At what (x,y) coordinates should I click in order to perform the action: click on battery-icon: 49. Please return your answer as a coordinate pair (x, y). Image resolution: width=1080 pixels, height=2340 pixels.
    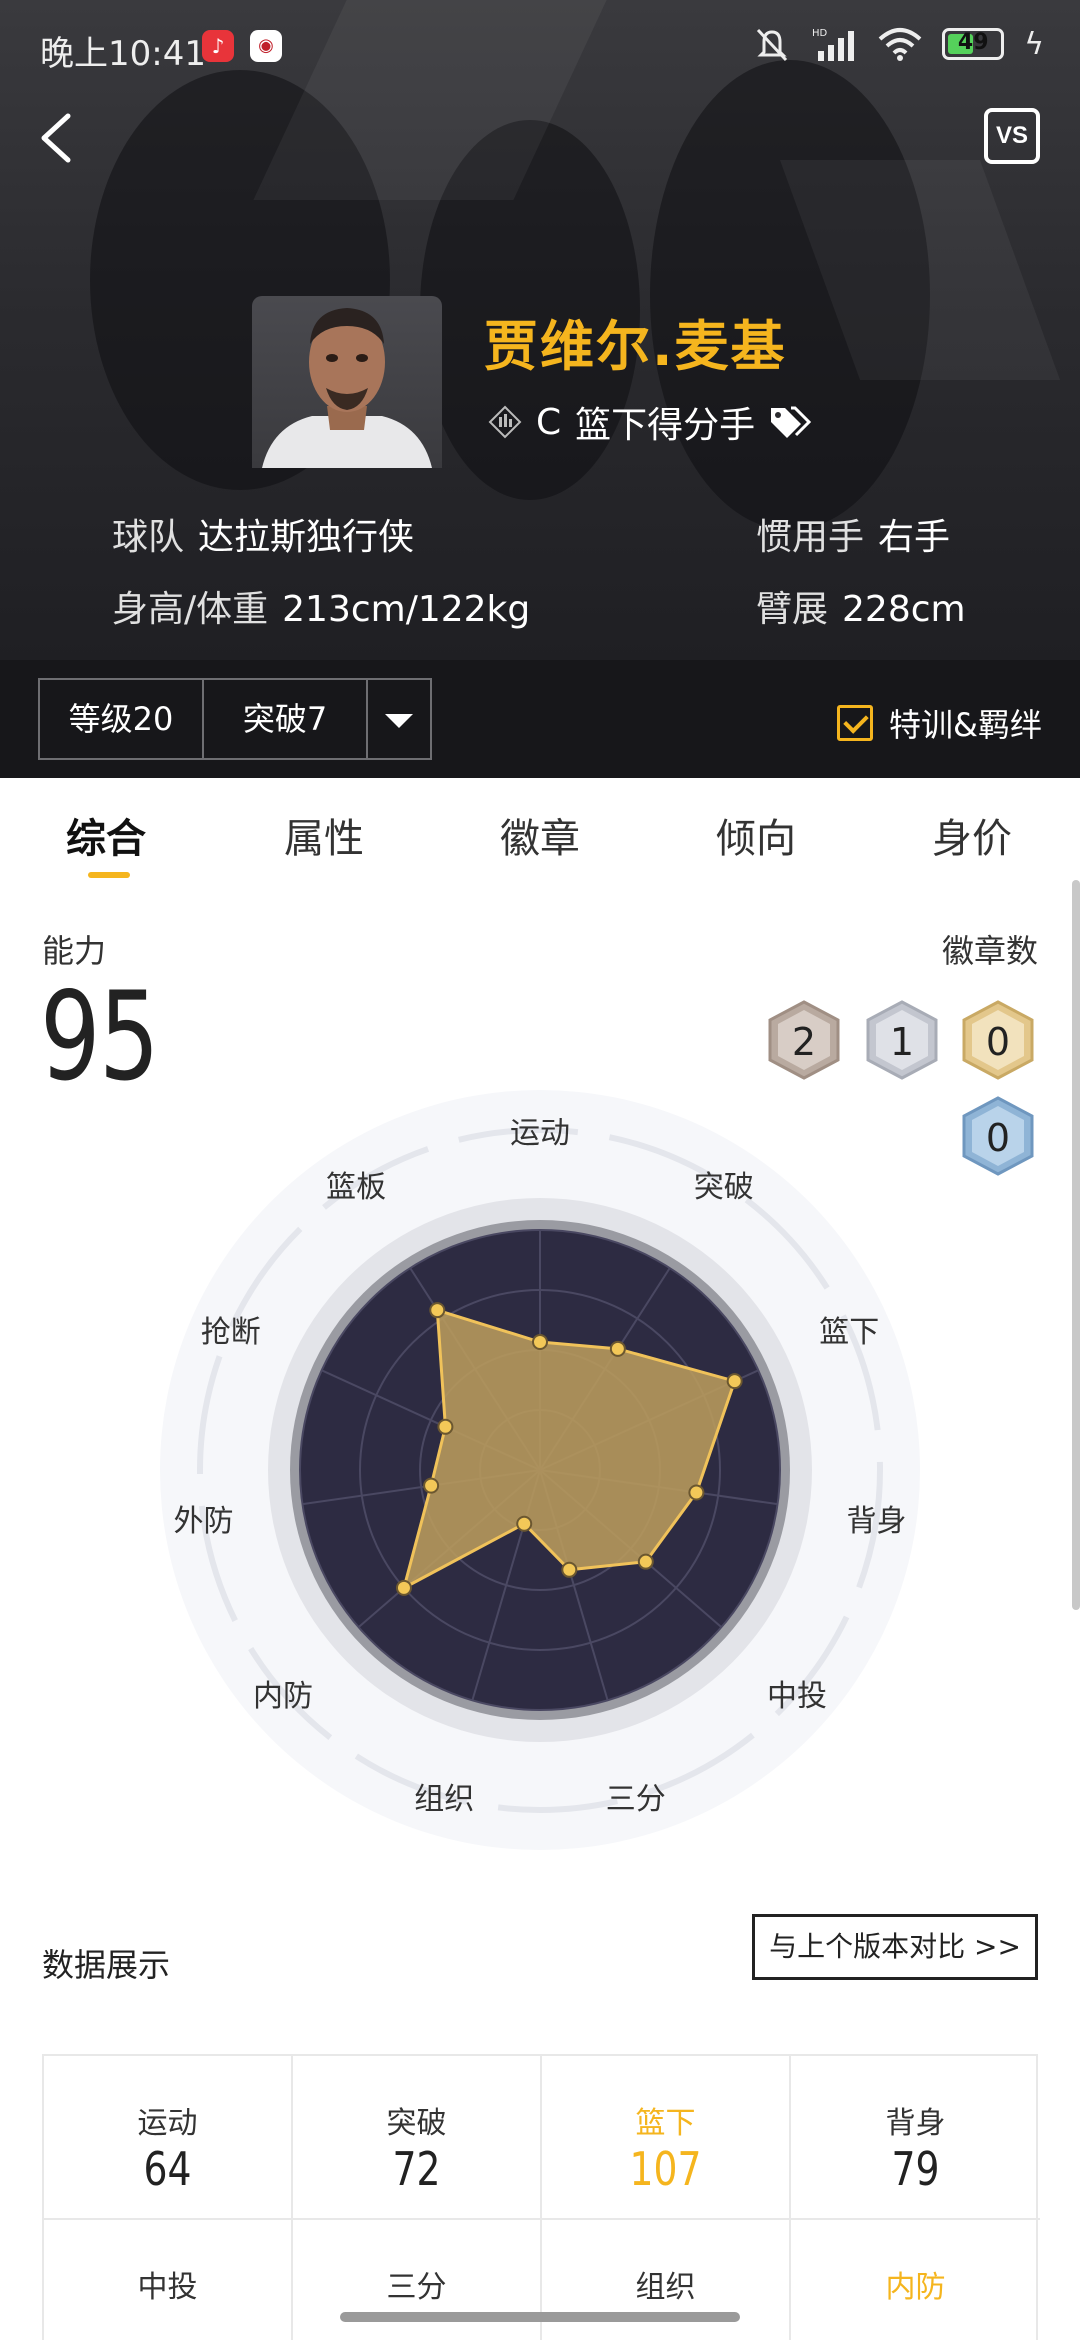
    Looking at the image, I should click on (973, 44).